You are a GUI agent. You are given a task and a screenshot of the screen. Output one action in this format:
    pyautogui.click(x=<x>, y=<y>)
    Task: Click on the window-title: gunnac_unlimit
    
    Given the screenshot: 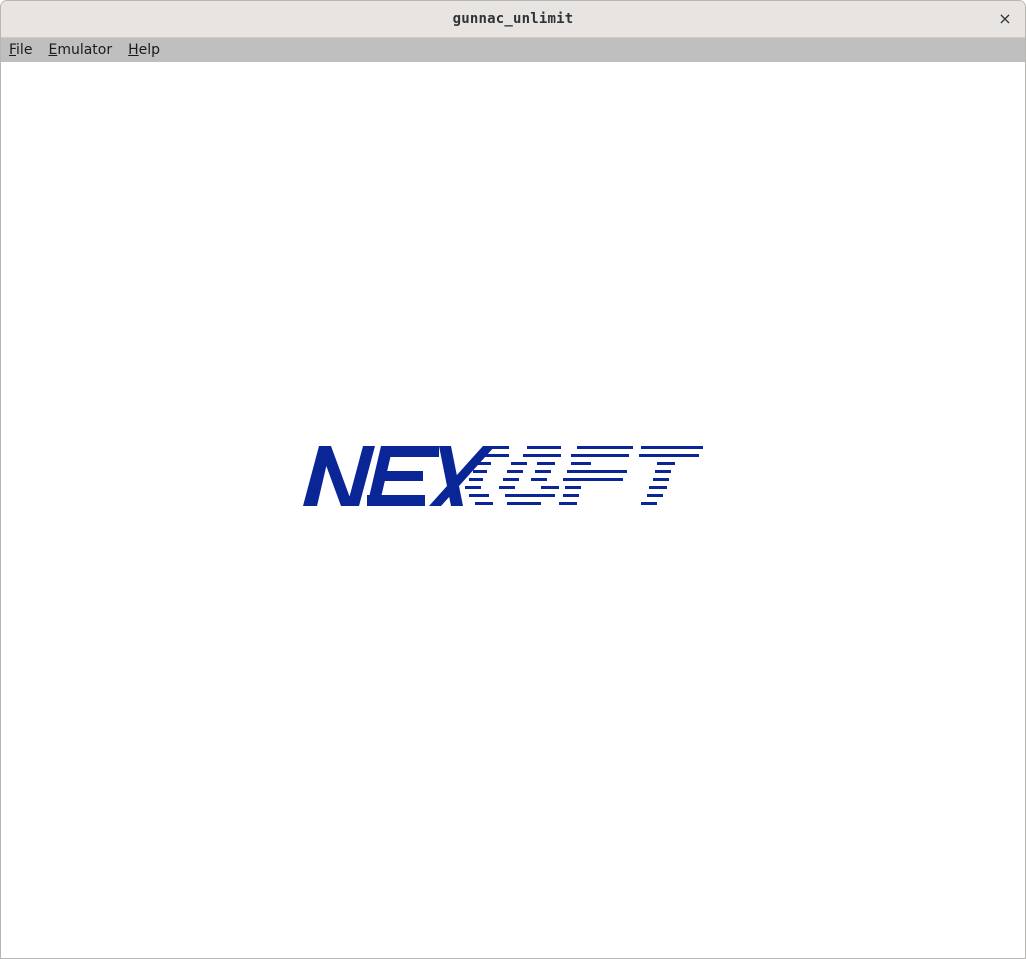 What is the action you would take?
    pyautogui.click(x=513, y=19)
    